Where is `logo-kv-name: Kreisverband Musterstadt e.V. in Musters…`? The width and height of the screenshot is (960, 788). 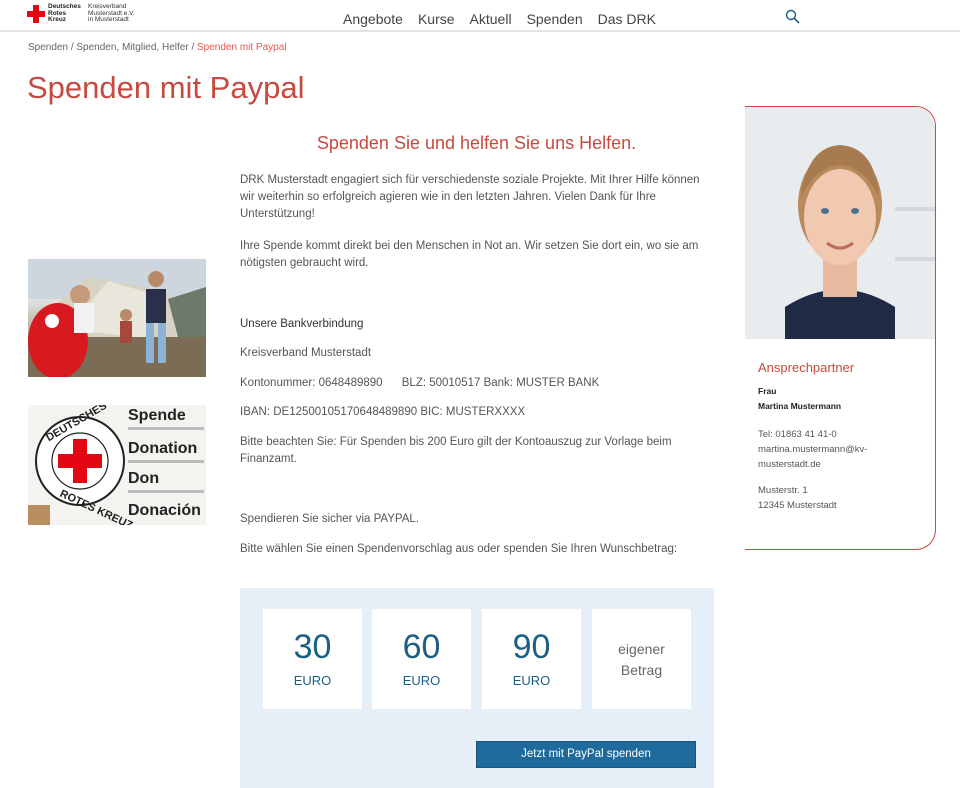
logo-kv-name: Kreisverband Musterstadt e.V. in Musters… is located at coordinates (111, 13).